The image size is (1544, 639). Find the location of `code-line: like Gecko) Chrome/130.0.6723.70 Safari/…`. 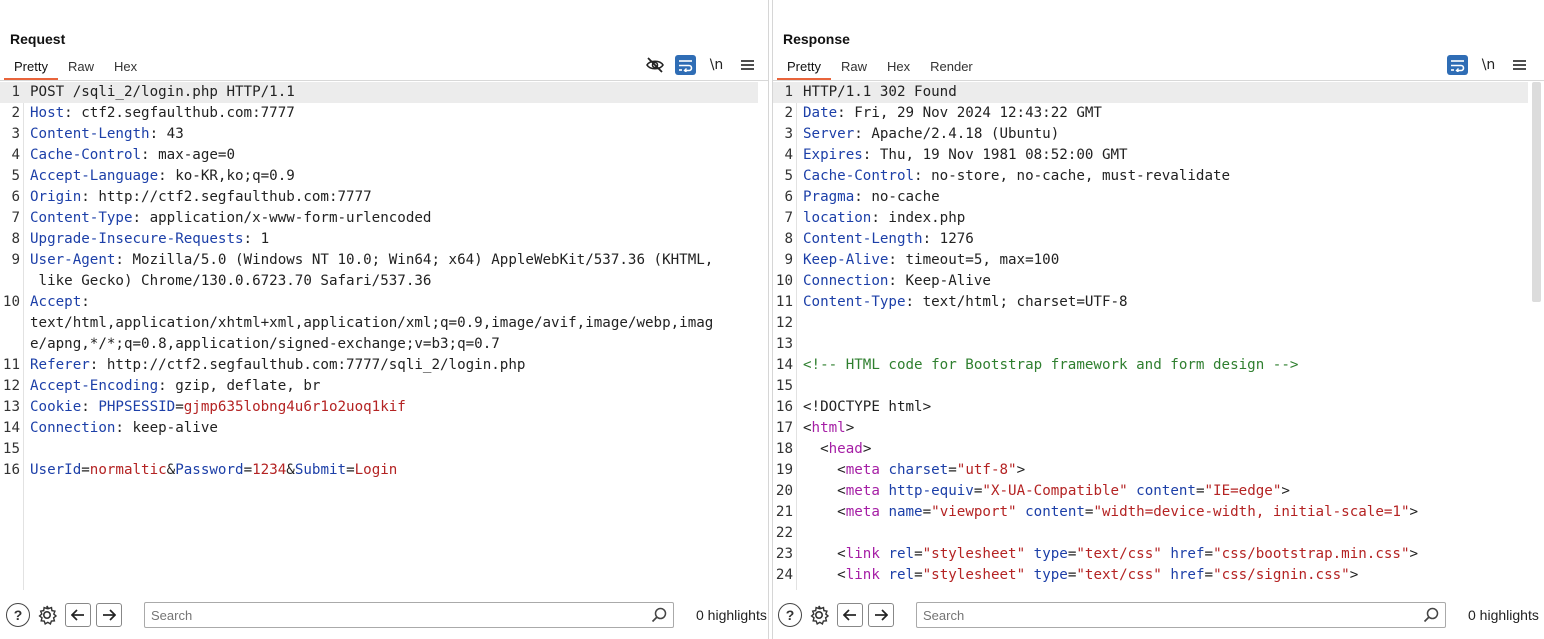

code-line: like Gecko) Chrome/130.0.6723.70 Safari/… is located at coordinates (379, 281).